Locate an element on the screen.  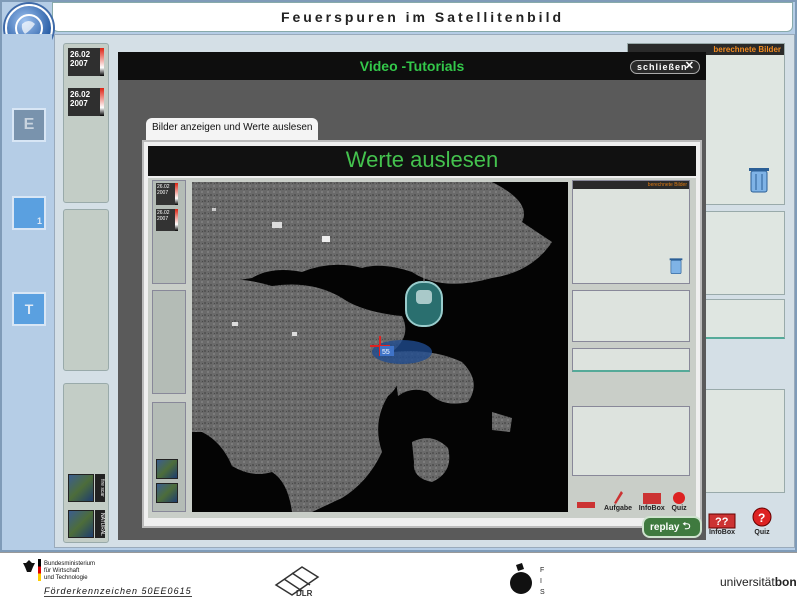
dlr-logo: DLR is located at coordinates (297, 582).